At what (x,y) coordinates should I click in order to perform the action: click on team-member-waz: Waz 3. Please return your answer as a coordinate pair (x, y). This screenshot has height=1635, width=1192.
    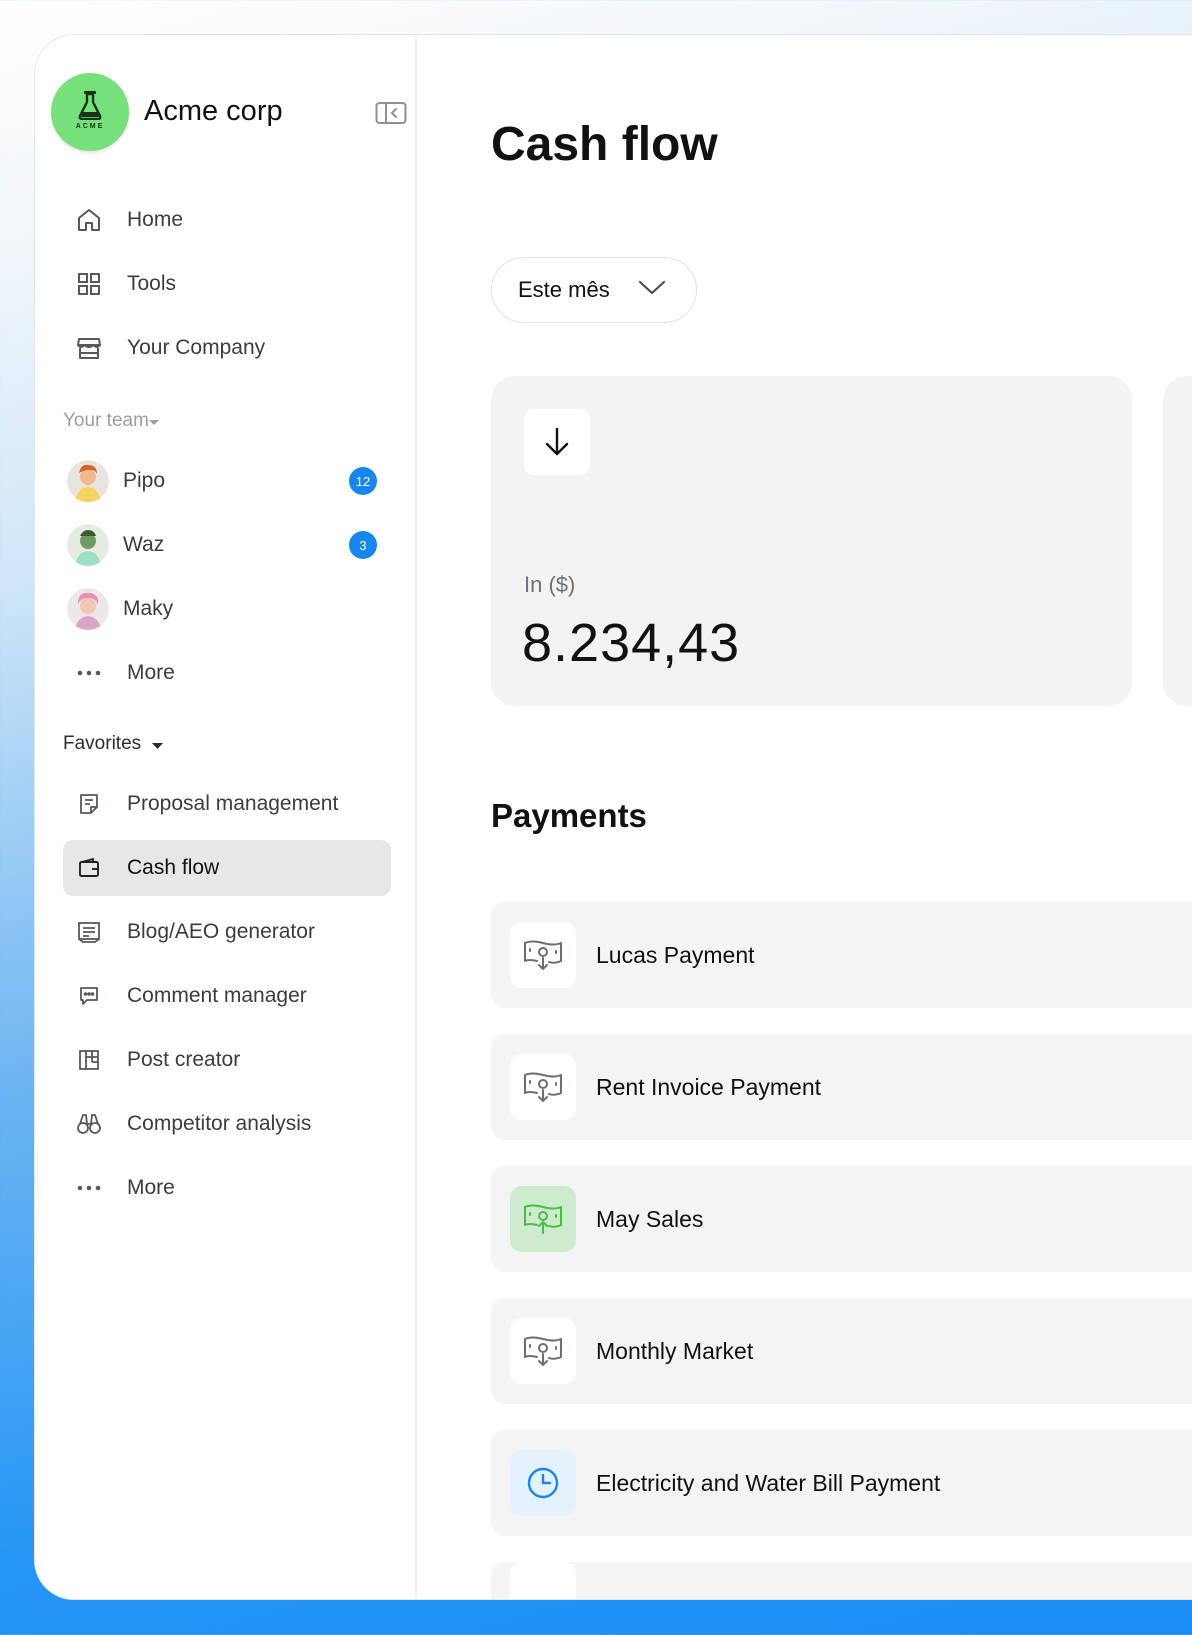
    Looking at the image, I should click on (227, 545).